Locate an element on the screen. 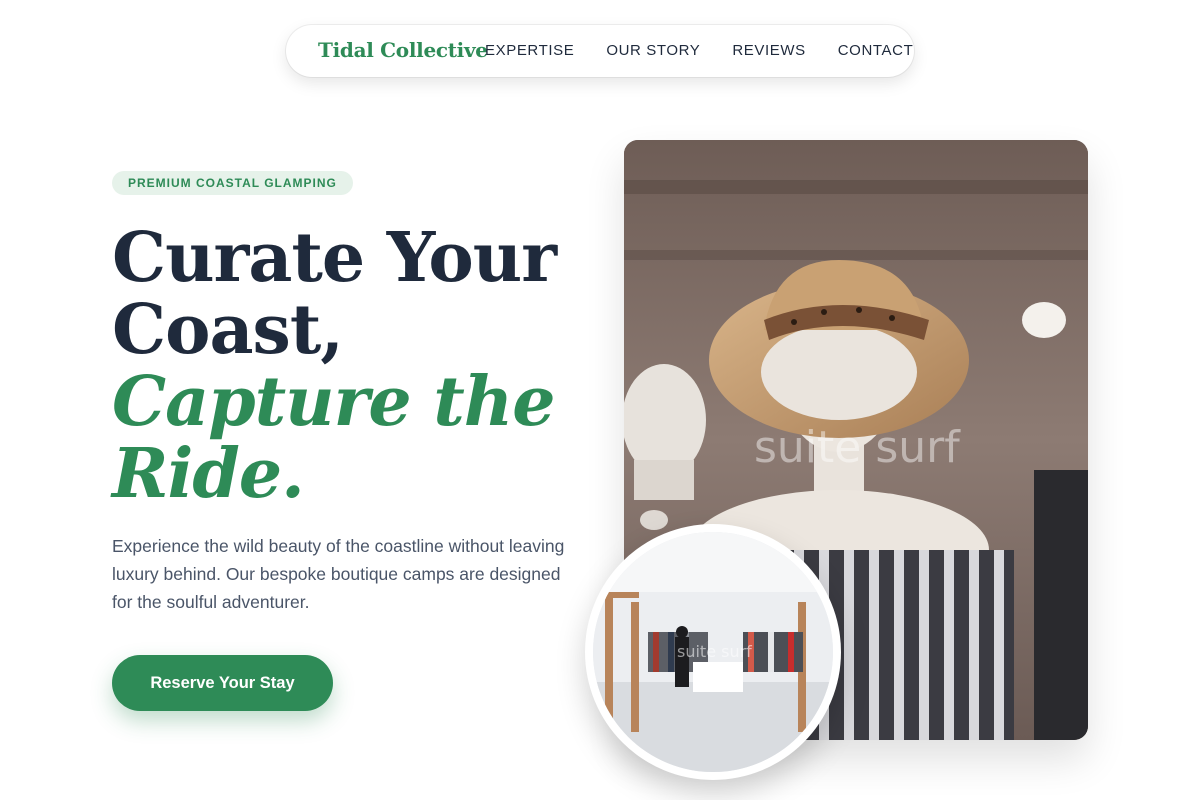  inset-watermark: suite surf is located at coordinates (714, 651).